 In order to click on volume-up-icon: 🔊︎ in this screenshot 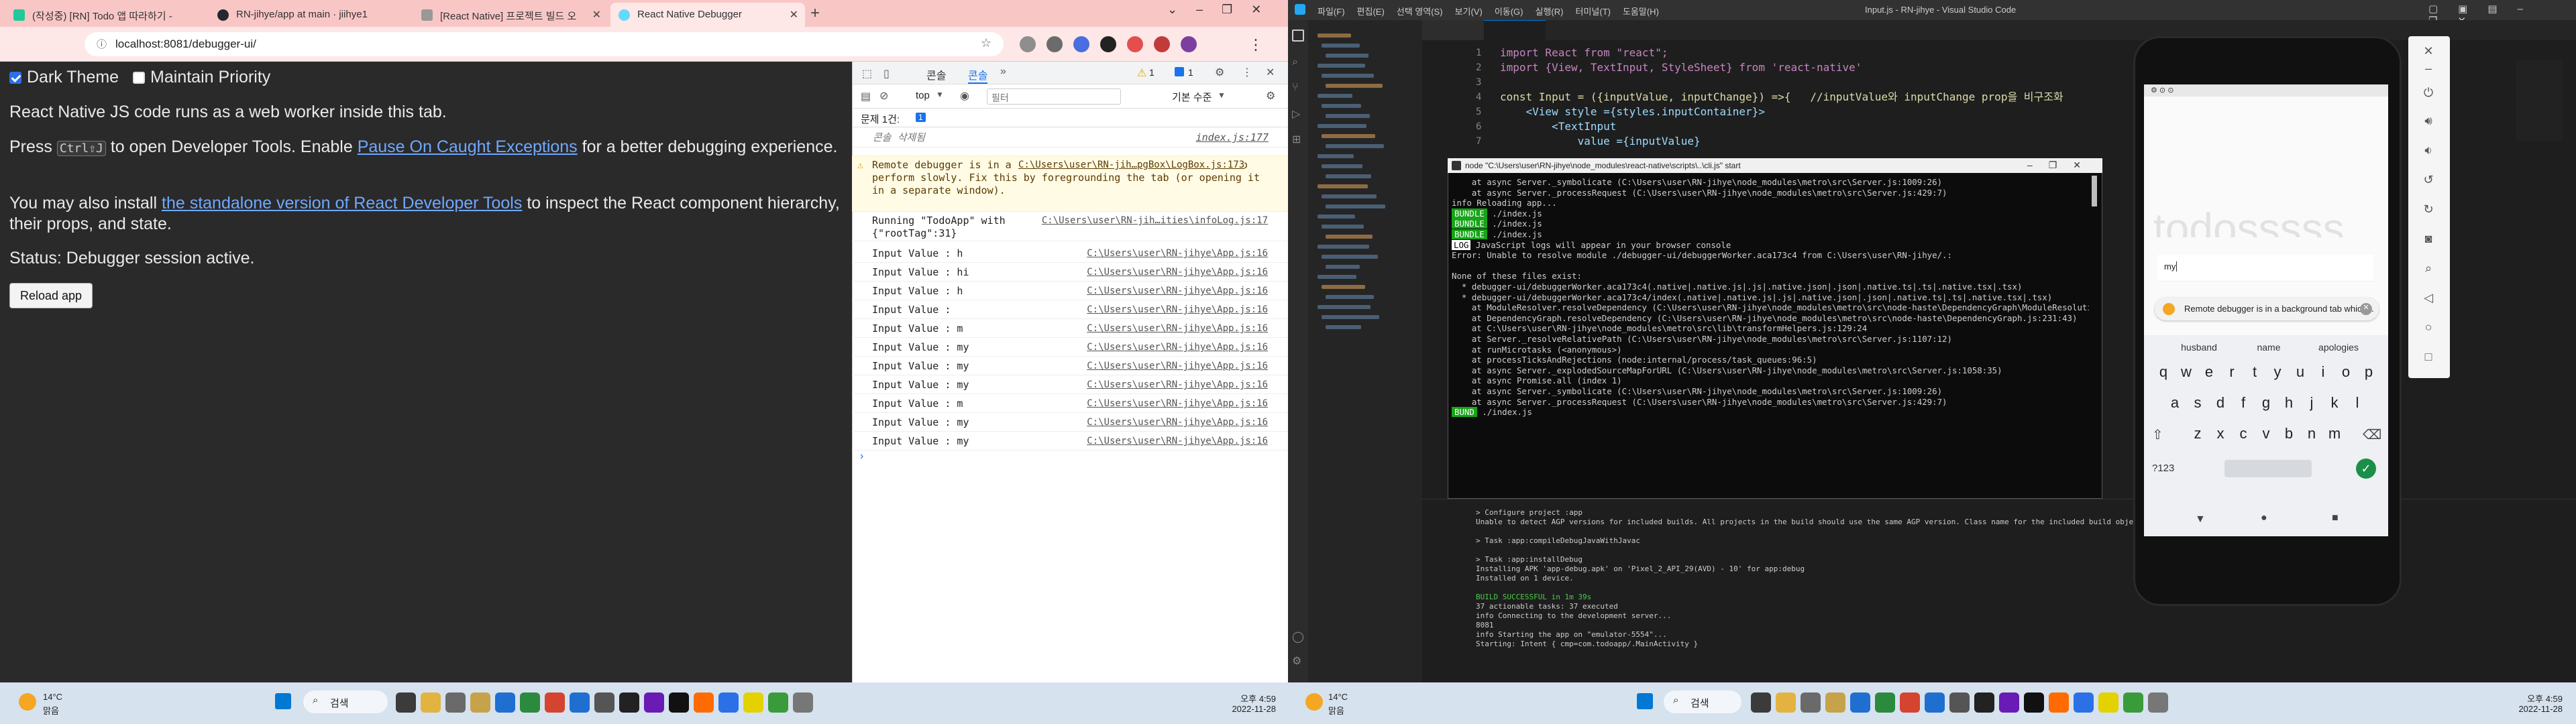, I will do `click(2428, 122)`.